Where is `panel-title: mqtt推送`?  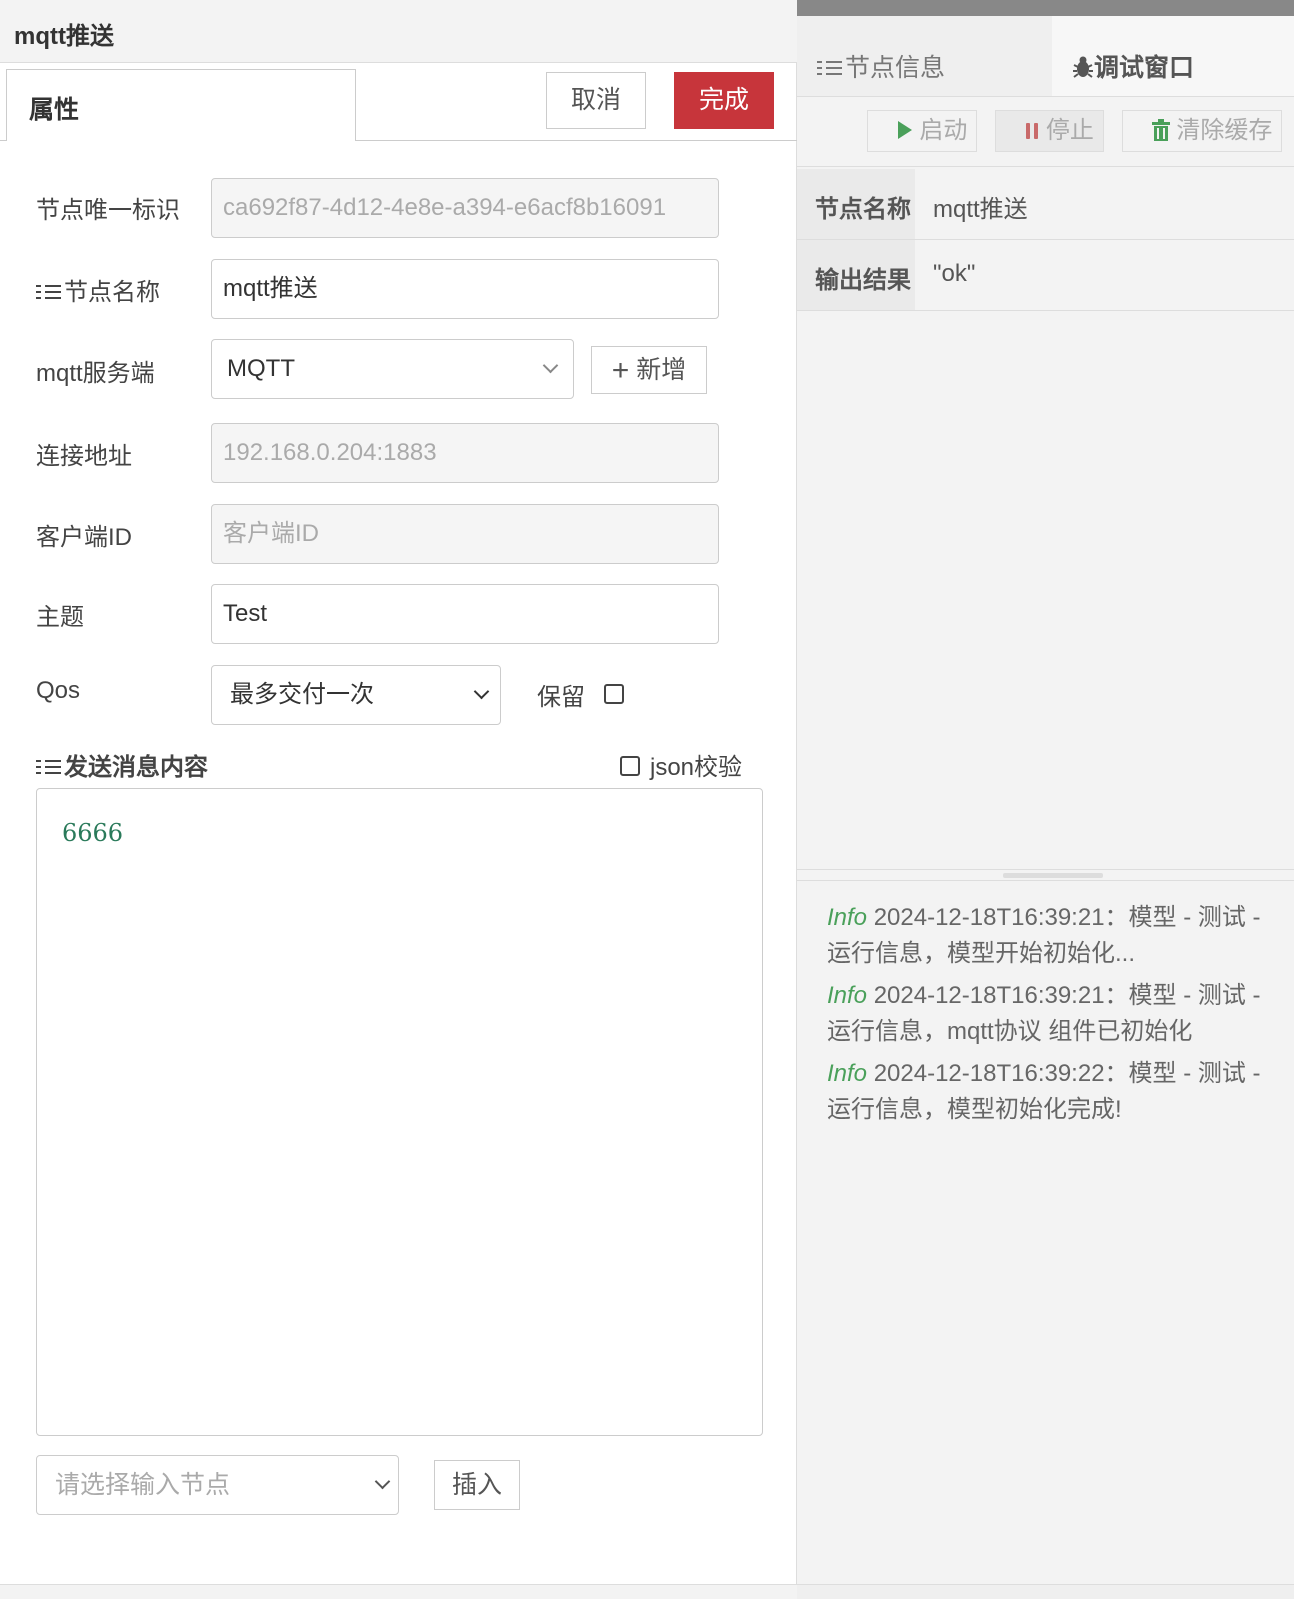 panel-title: mqtt推送 is located at coordinates (64, 36).